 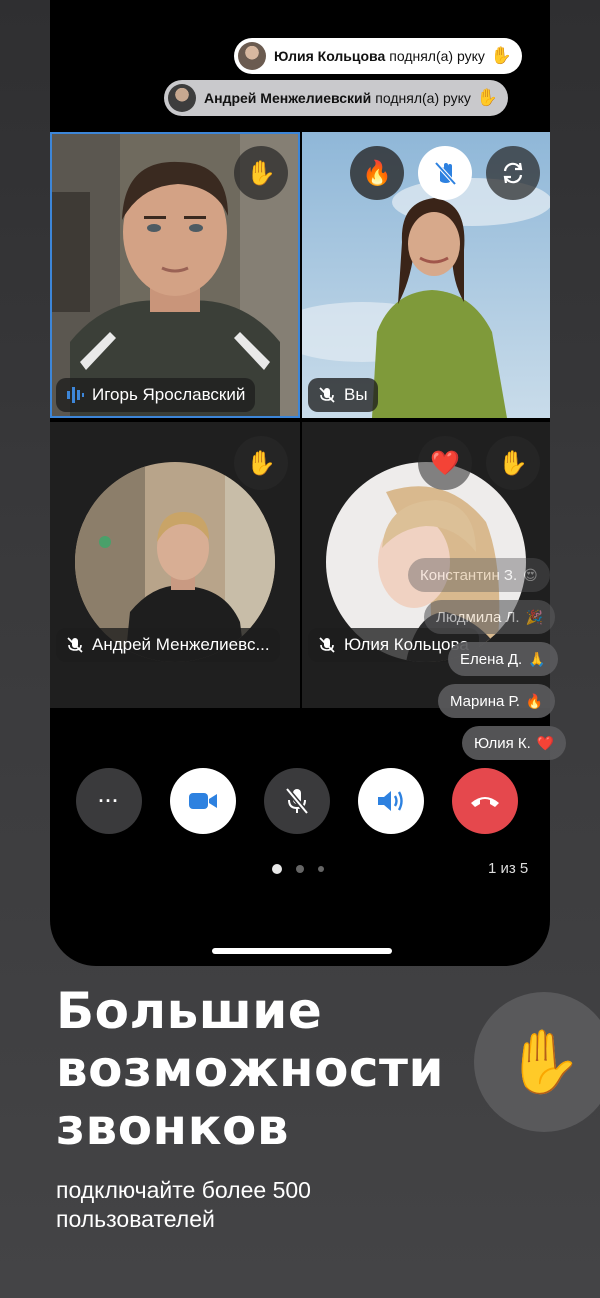 What do you see at coordinates (514, 743) in the screenshot?
I see `reaction-chip: Юлия К. ❤️` at bounding box center [514, 743].